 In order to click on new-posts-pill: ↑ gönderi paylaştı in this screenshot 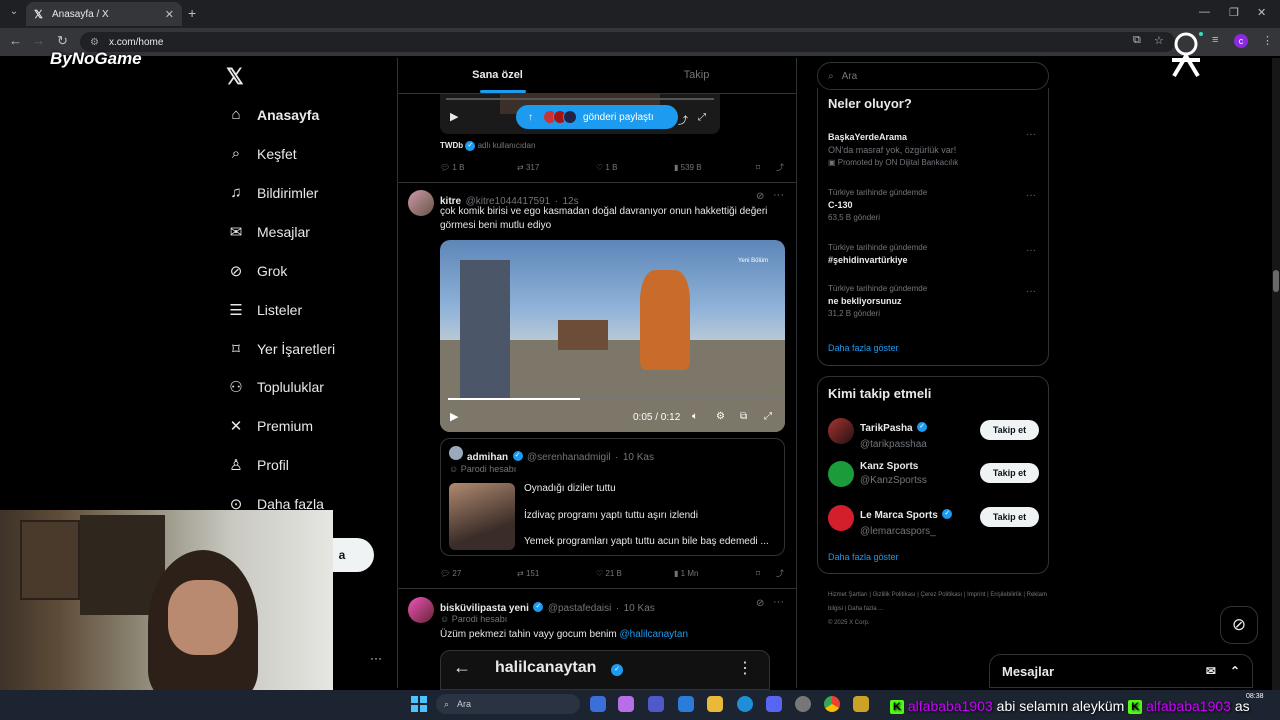, I will do `click(597, 117)`.